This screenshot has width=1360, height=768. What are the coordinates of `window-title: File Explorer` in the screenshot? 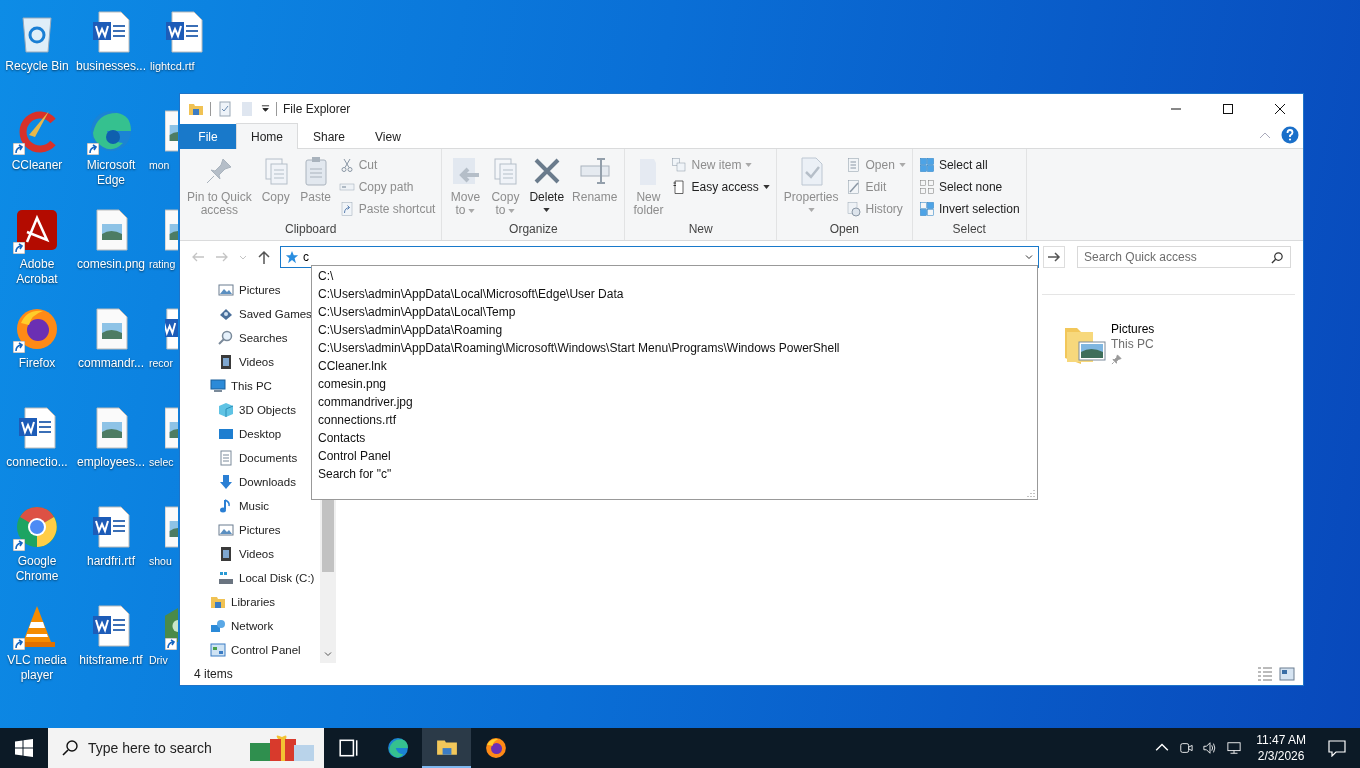 It's located at (317, 108).